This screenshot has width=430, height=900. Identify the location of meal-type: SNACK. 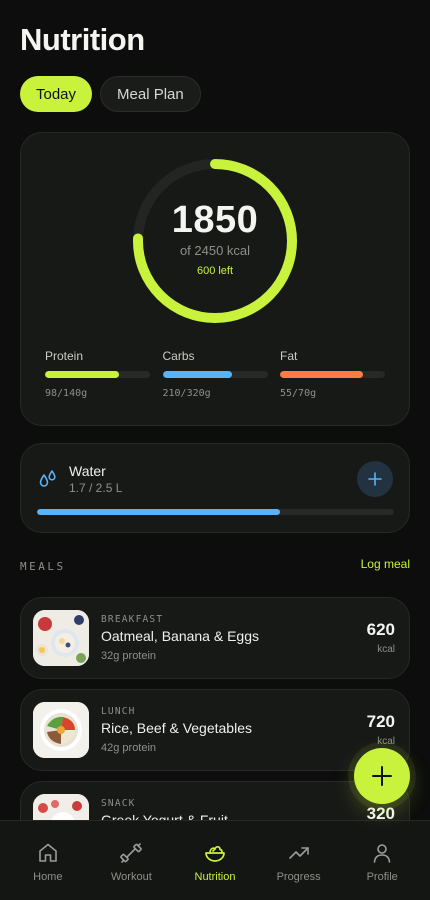
(118, 803).